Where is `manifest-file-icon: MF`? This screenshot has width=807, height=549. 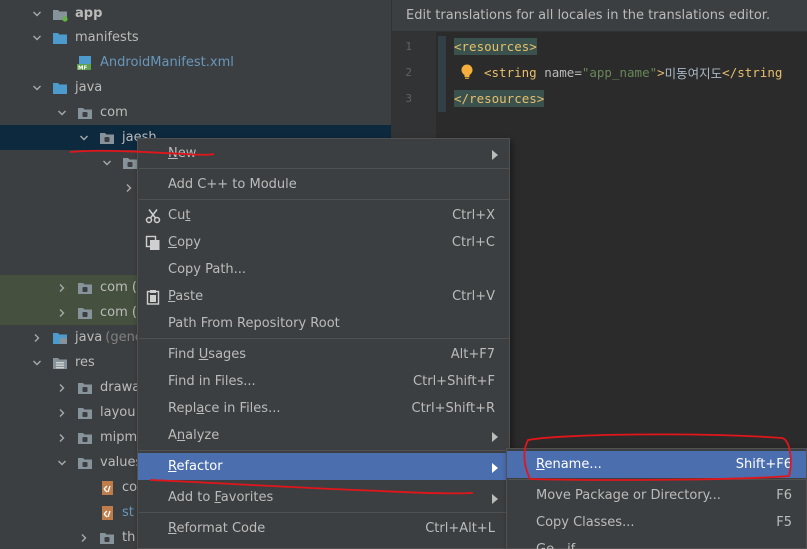 manifest-file-icon: MF is located at coordinates (85, 63).